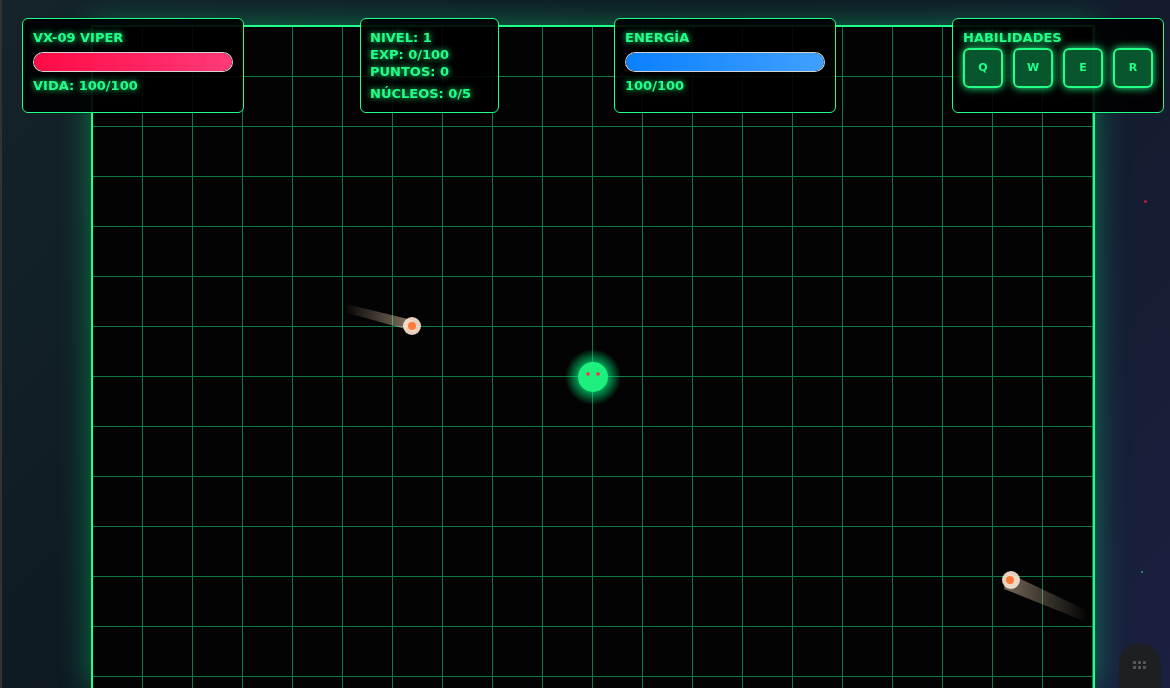 This screenshot has width=1170, height=688. Describe the element at coordinates (983, 68) in the screenshot. I see `skill-key: Q` at that location.